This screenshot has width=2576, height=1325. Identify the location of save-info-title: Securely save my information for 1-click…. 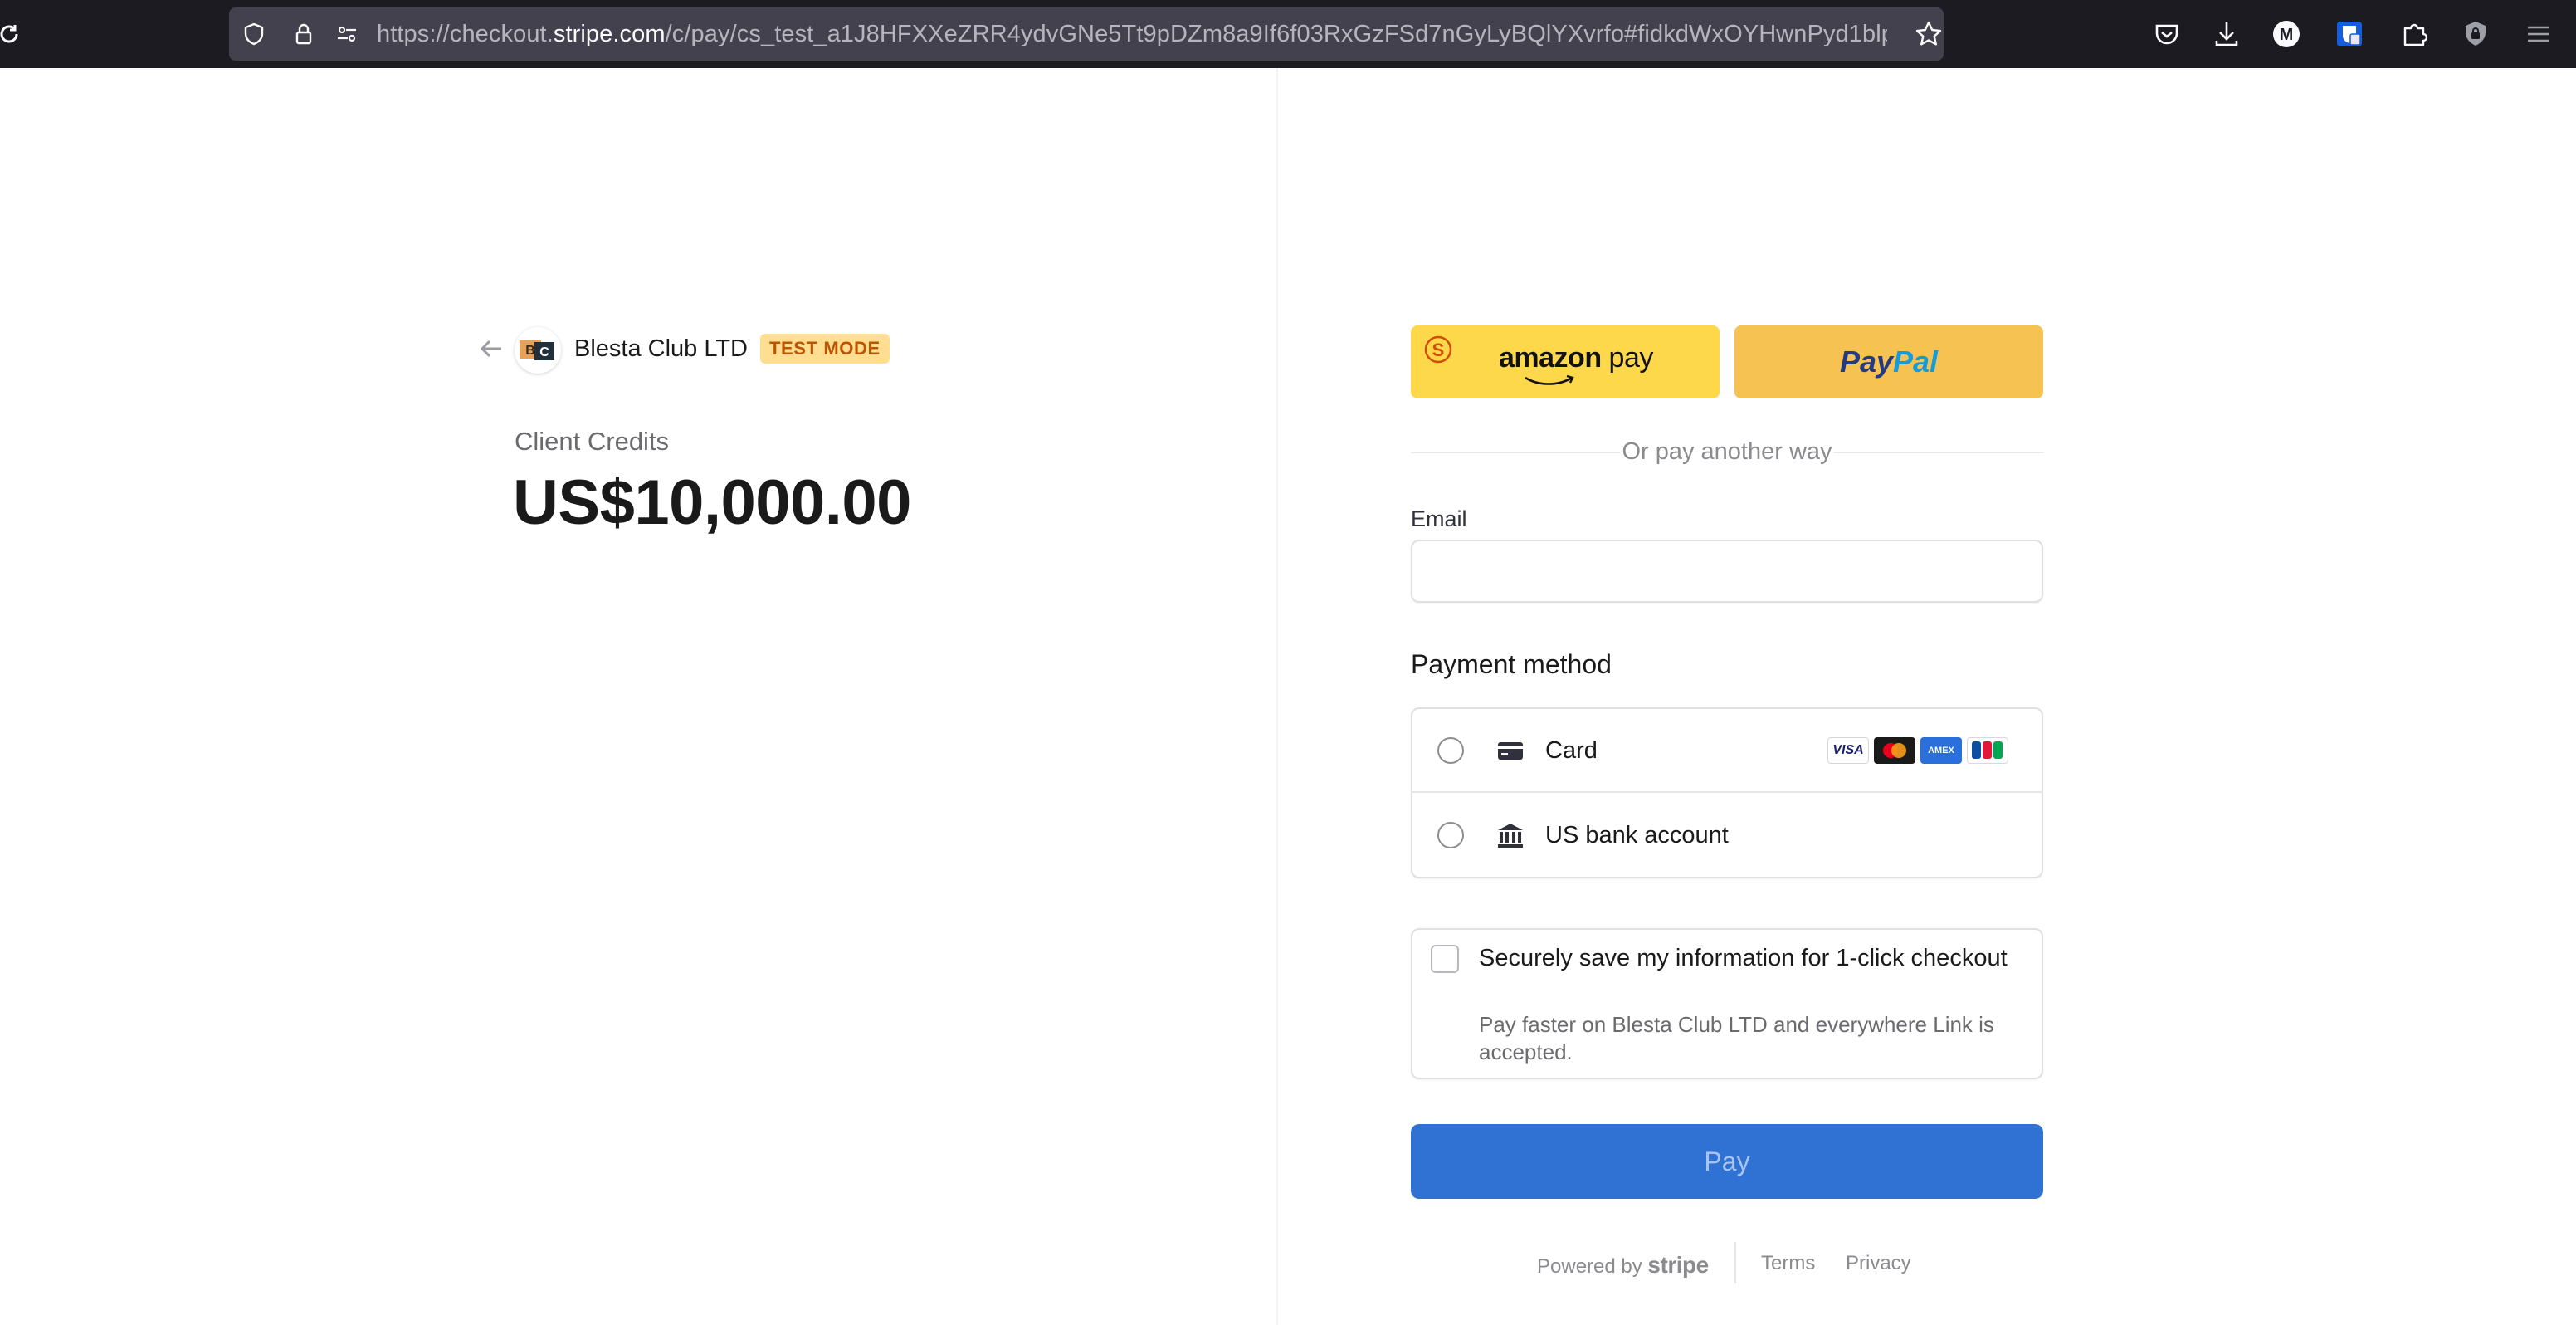
(1743, 958).